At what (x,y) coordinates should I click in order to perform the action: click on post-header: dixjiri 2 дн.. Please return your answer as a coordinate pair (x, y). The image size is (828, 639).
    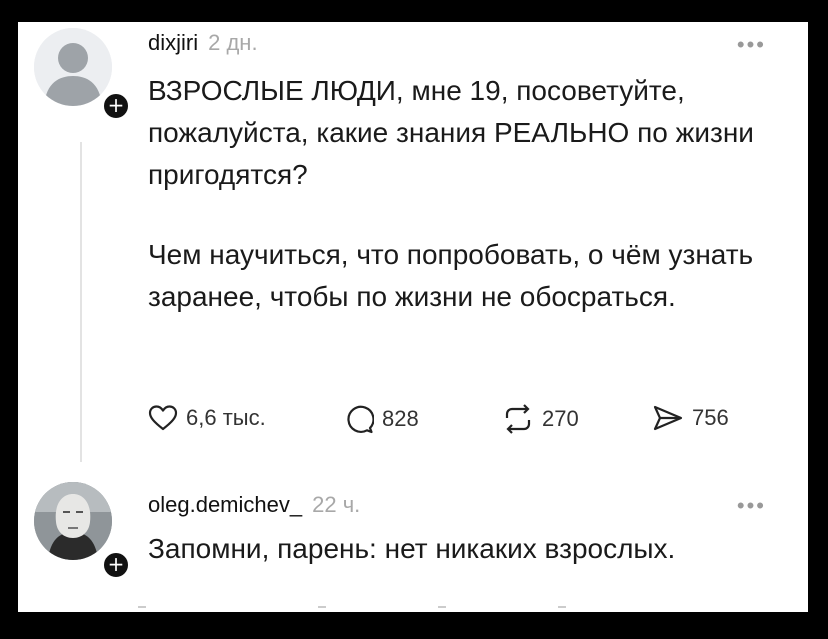
    Looking at the image, I should click on (203, 43).